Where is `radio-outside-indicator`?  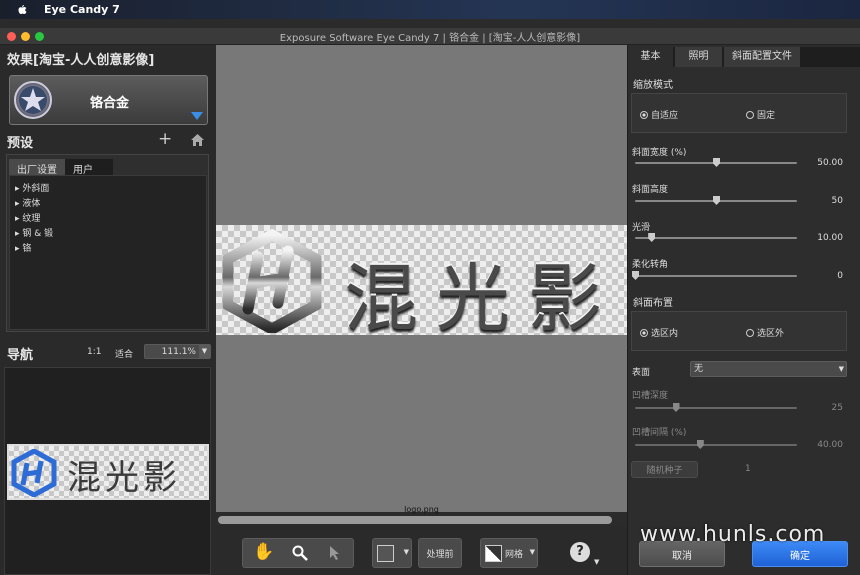 radio-outside-indicator is located at coordinates (750, 332).